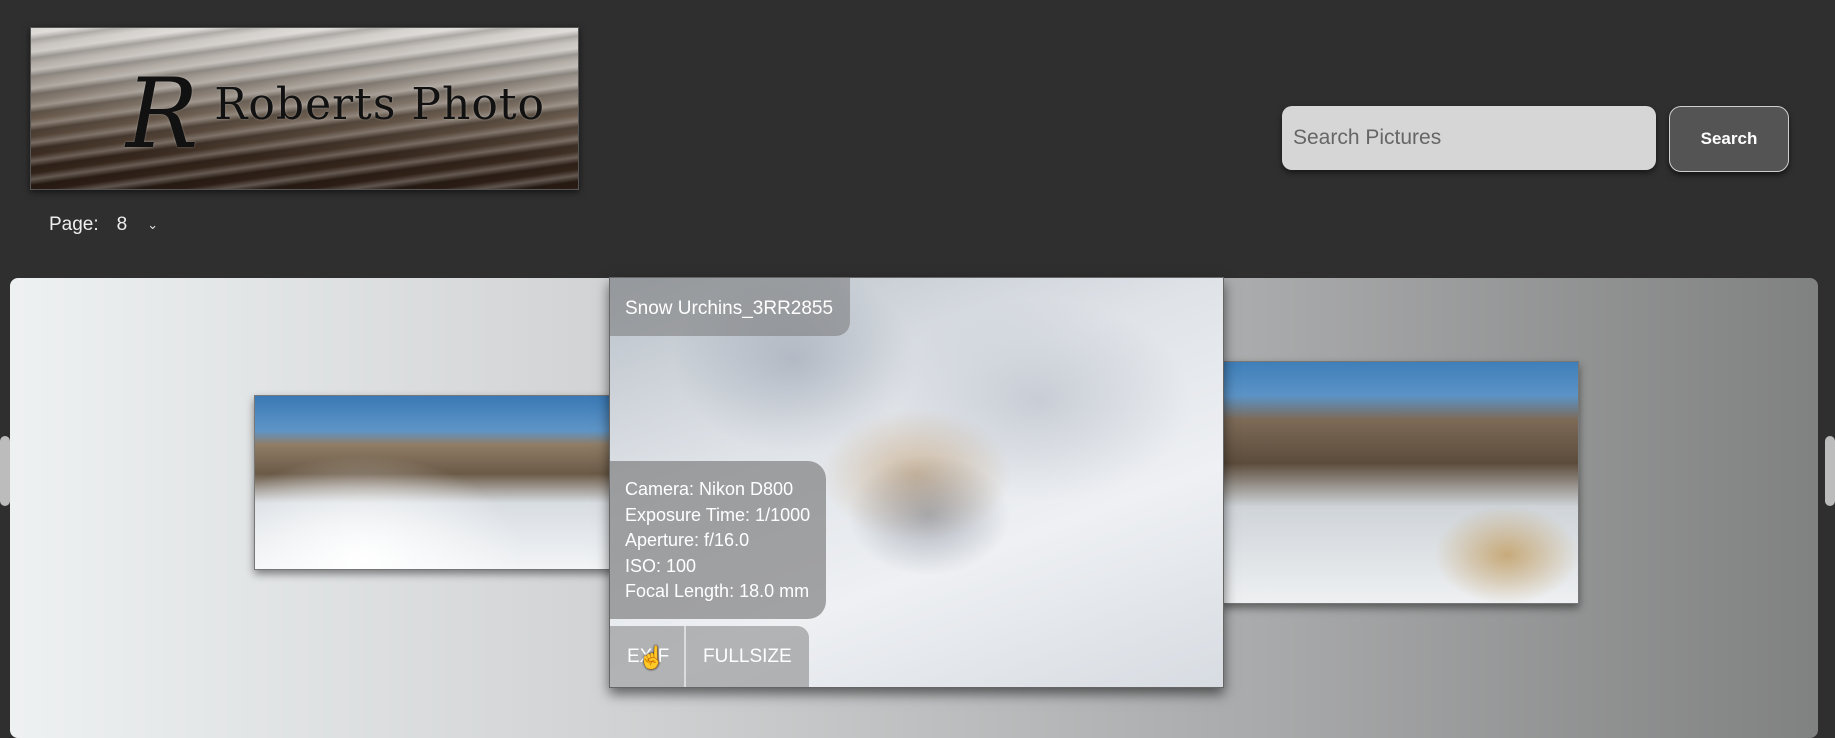 This screenshot has height=738, width=1835. I want to click on site-logo: R Roberts Photo, so click(304, 108).